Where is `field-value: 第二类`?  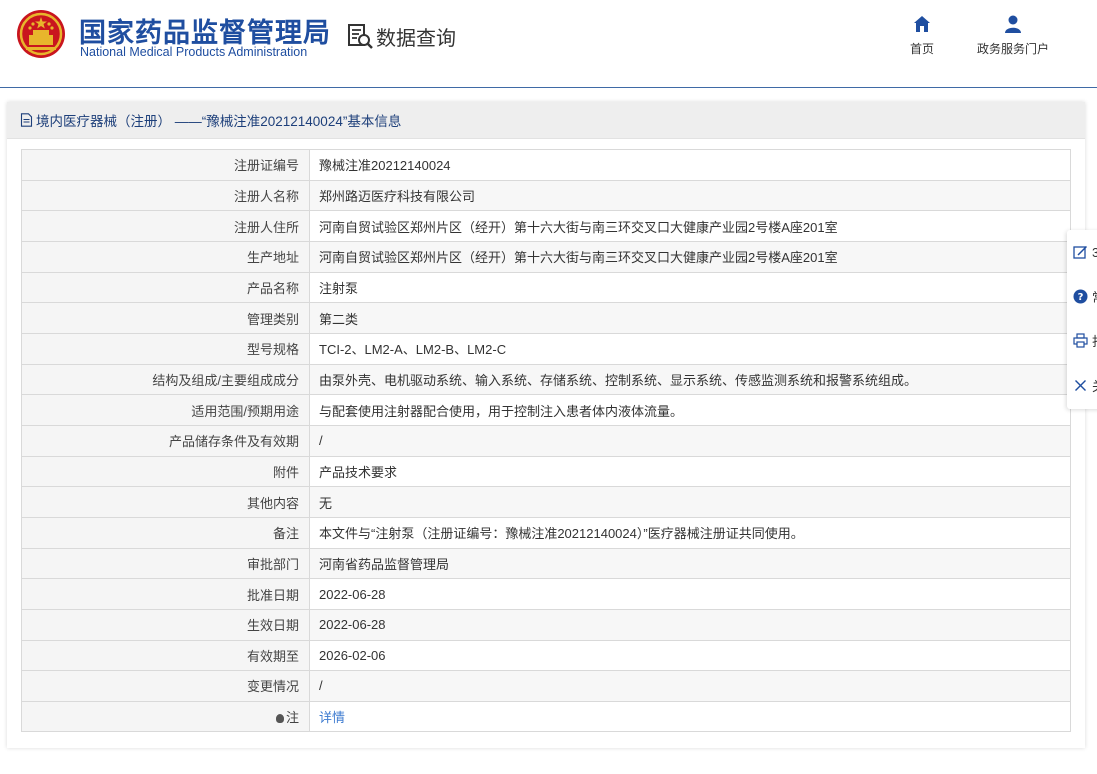 field-value: 第二类 is located at coordinates (690, 318).